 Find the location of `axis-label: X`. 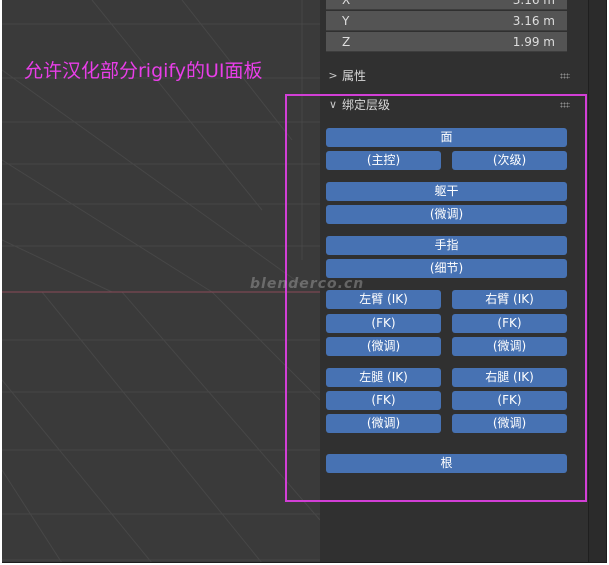

axis-label: X is located at coordinates (346, 3).